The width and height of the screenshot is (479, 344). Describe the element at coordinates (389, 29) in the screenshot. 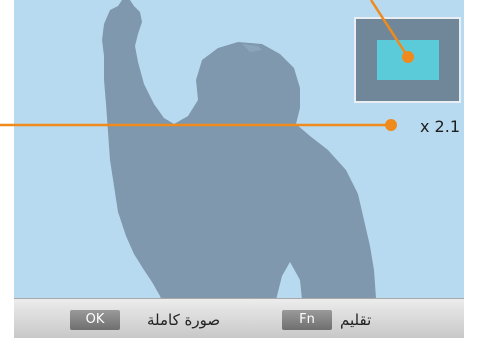

I see `callout-line-preview` at that location.